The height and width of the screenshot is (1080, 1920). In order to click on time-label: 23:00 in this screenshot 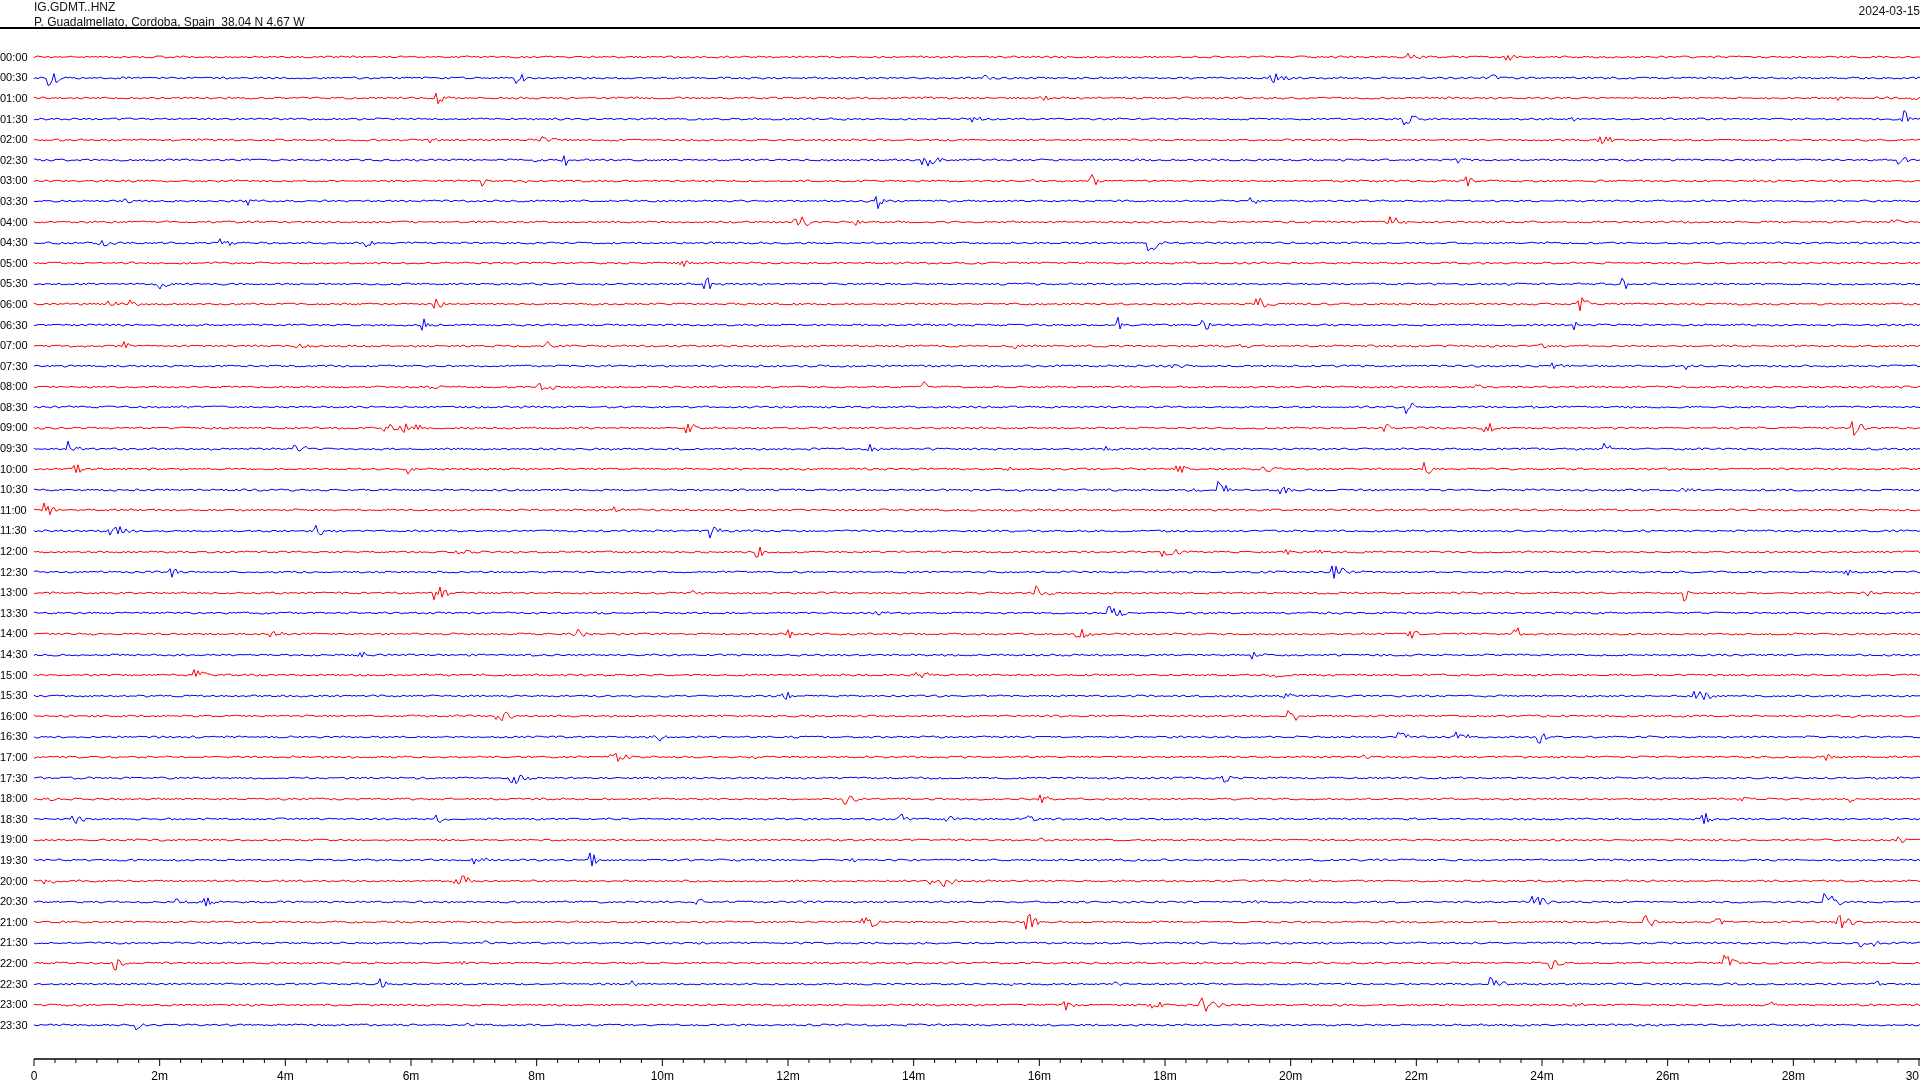, I will do `click(14, 1005)`.